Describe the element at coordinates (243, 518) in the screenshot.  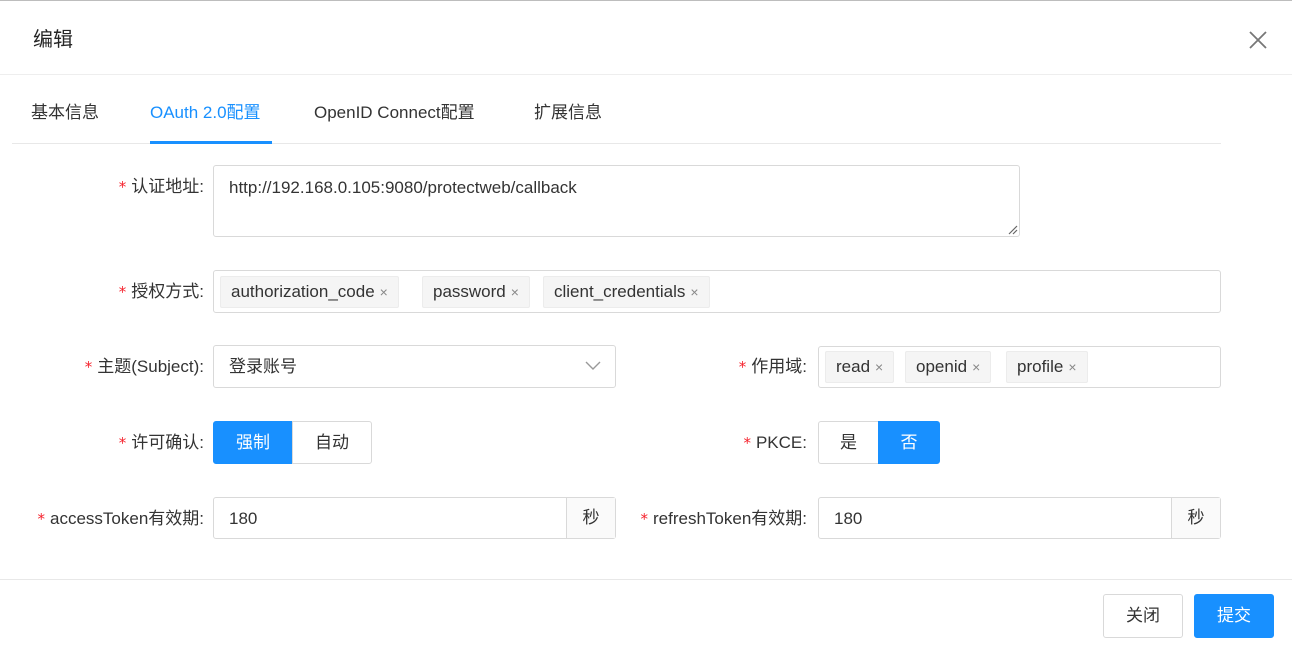
I see `access-token-lifetime-value: 180` at that location.